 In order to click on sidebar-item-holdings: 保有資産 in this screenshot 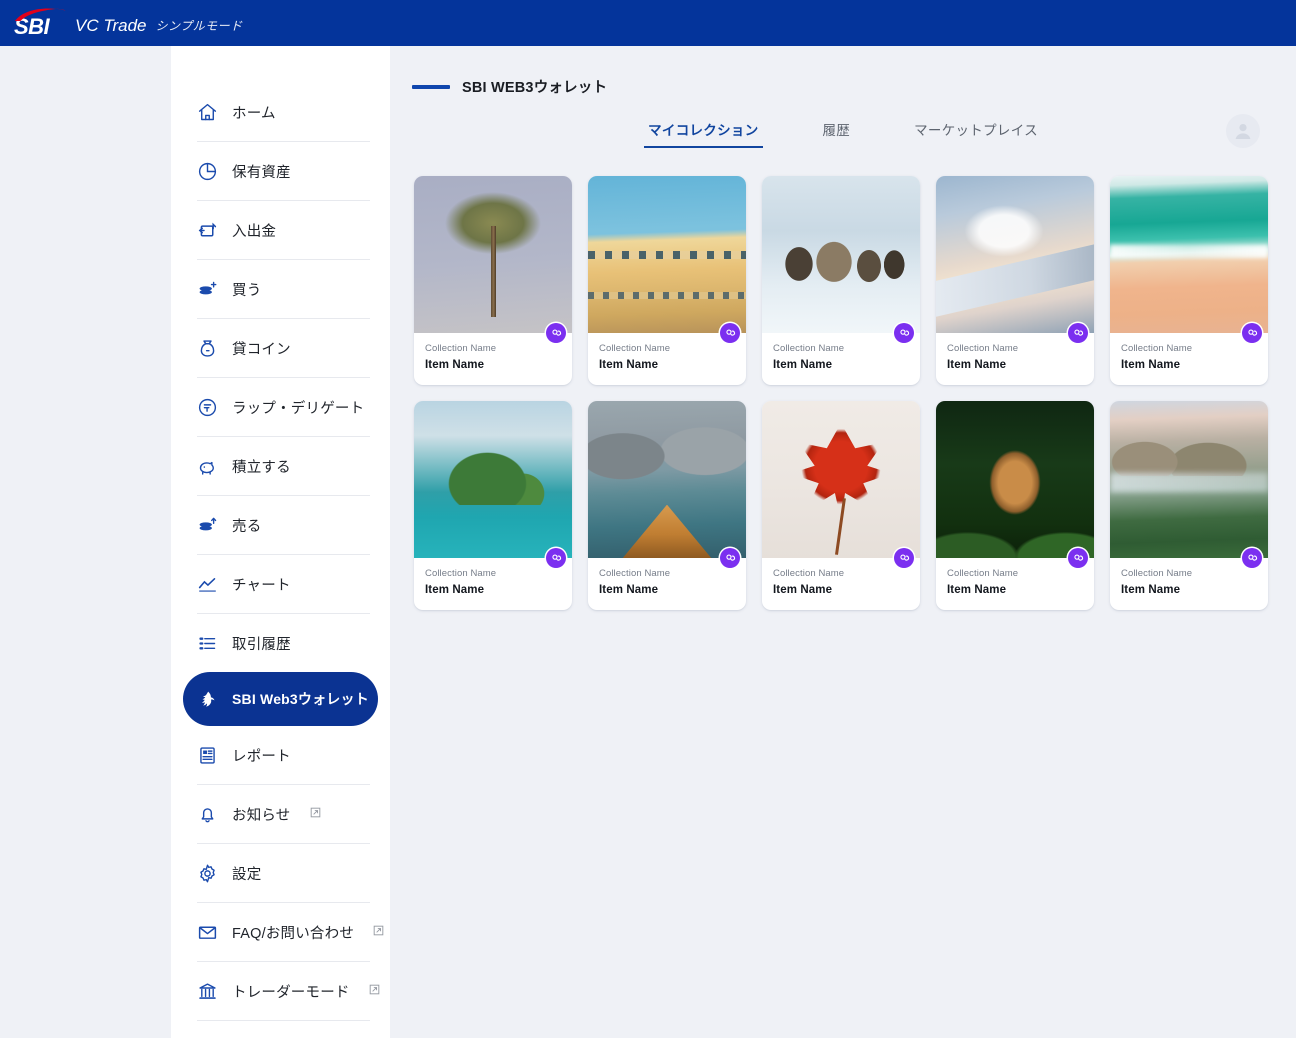, I will do `click(280, 171)`.